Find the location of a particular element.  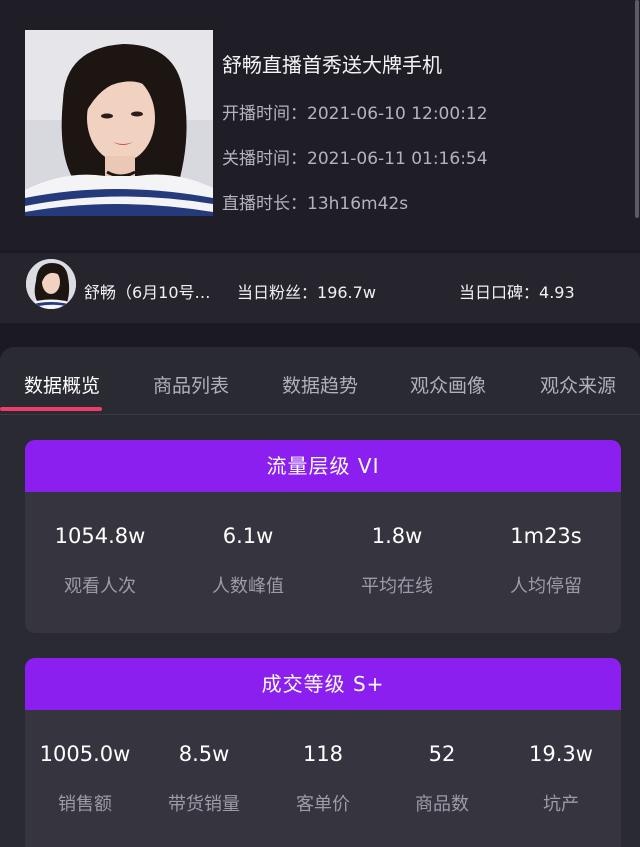

start-time-row: 开播时间：2021-06-10 12:00:12 is located at coordinates (355, 111).